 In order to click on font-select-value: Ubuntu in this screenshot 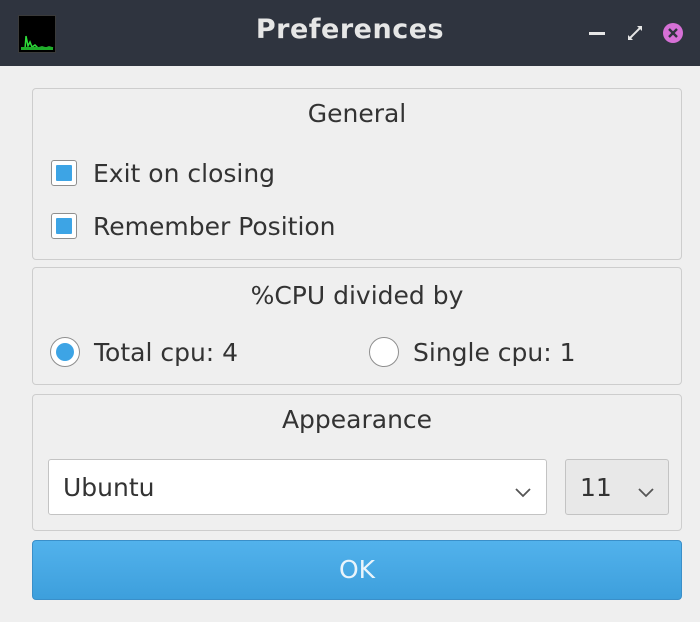, I will do `click(109, 487)`.